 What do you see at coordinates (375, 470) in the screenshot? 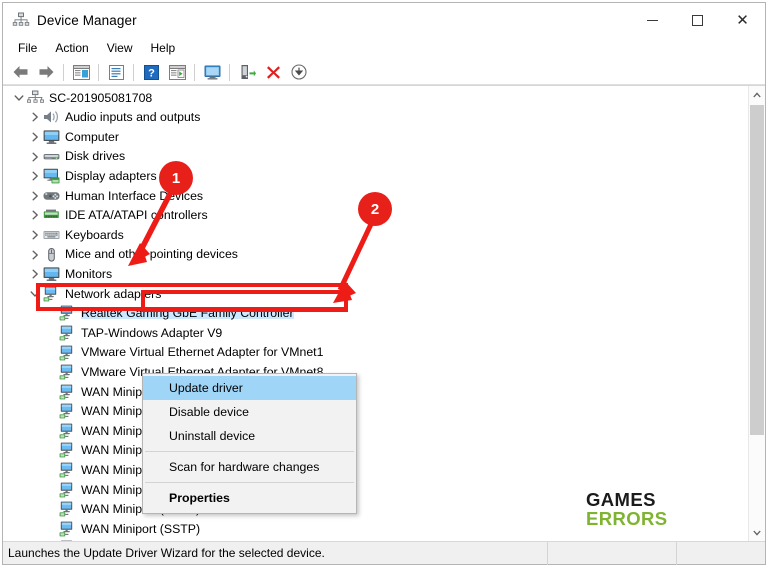
I see `tree-item: WAN Miniport (Network Monitor)` at bounding box center [375, 470].